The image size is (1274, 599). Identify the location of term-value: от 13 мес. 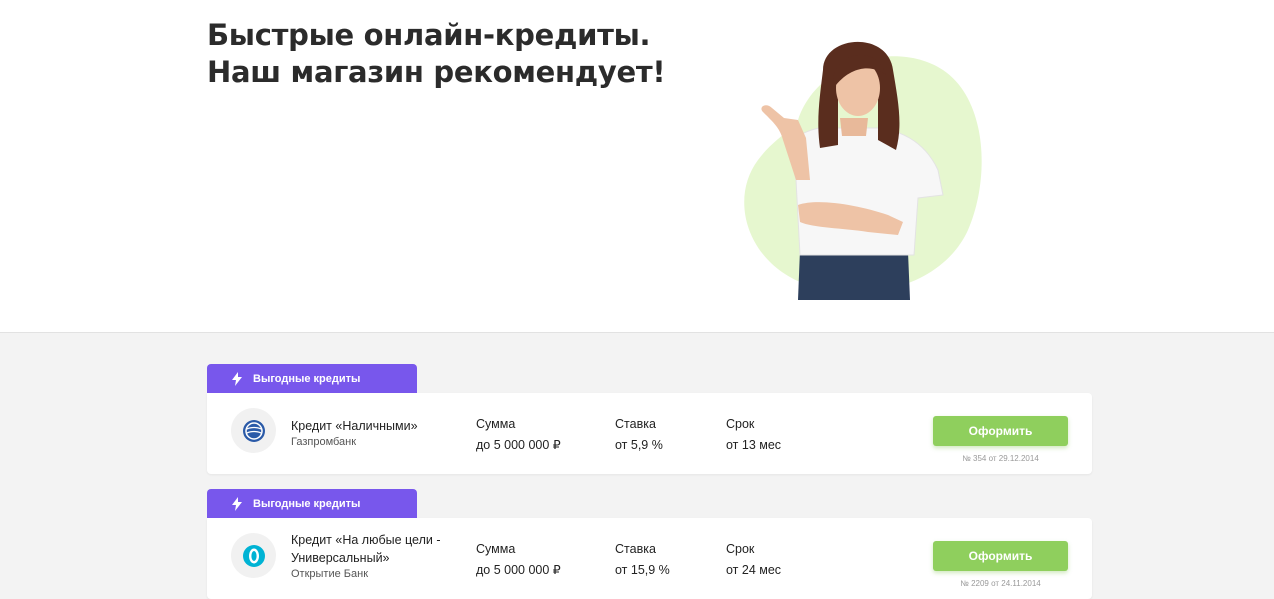
(754, 445).